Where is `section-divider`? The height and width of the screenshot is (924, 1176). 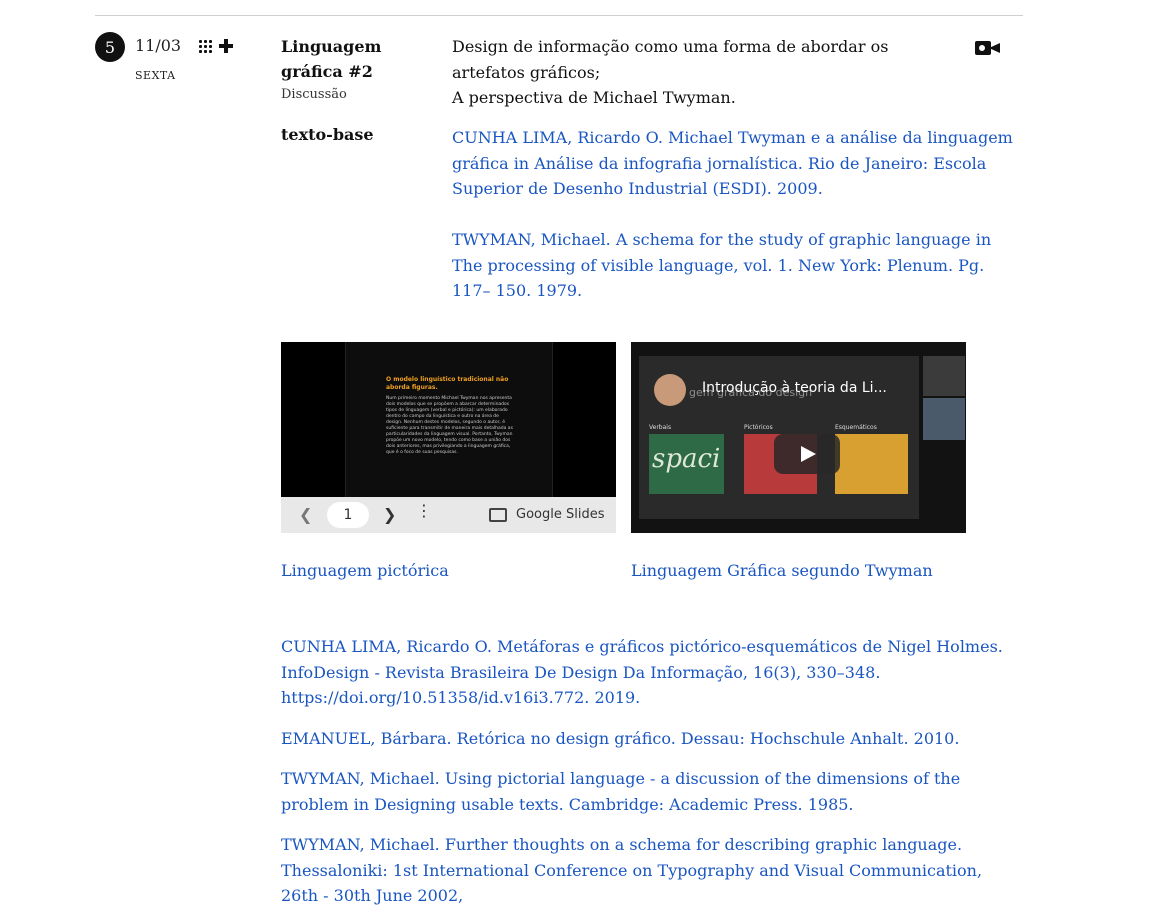
section-divider is located at coordinates (559, 15).